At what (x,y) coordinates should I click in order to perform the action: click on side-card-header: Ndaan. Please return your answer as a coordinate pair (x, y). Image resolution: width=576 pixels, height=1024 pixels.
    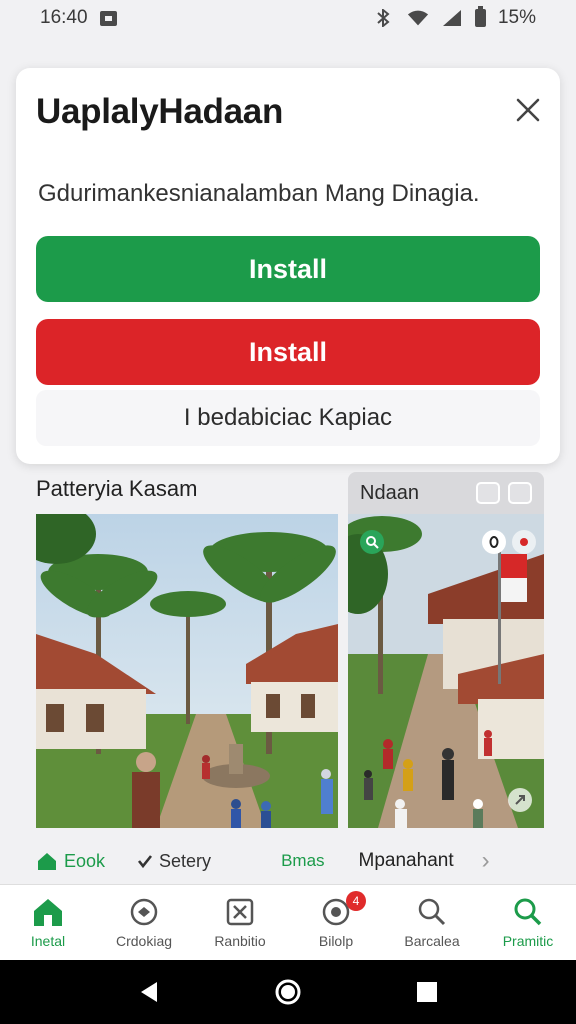
    Looking at the image, I should click on (446, 493).